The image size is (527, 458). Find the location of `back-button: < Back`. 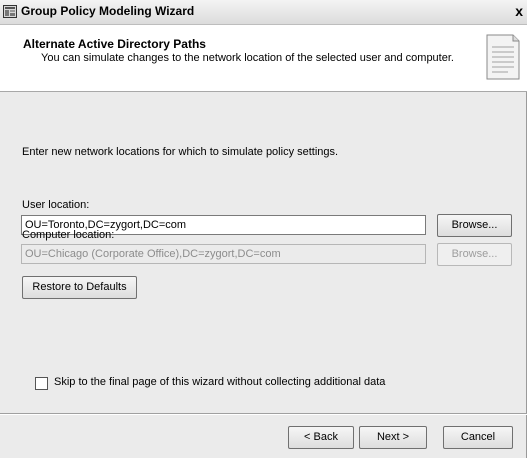

back-button: < Back is located at coordinates (321, 437).